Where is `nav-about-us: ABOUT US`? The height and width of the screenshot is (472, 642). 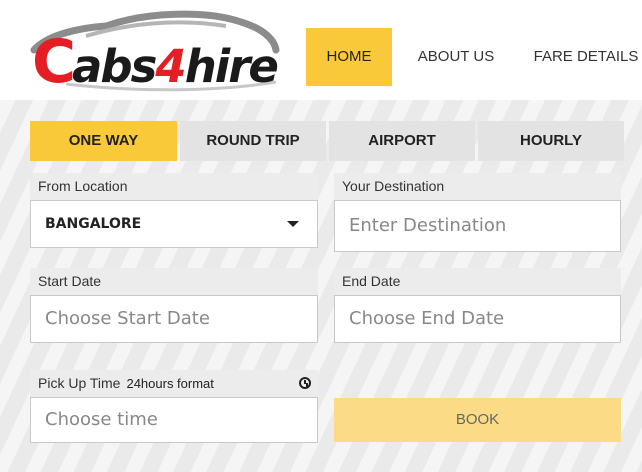 nav-about-us: ABOUT US is located at coordinates (456, 57).